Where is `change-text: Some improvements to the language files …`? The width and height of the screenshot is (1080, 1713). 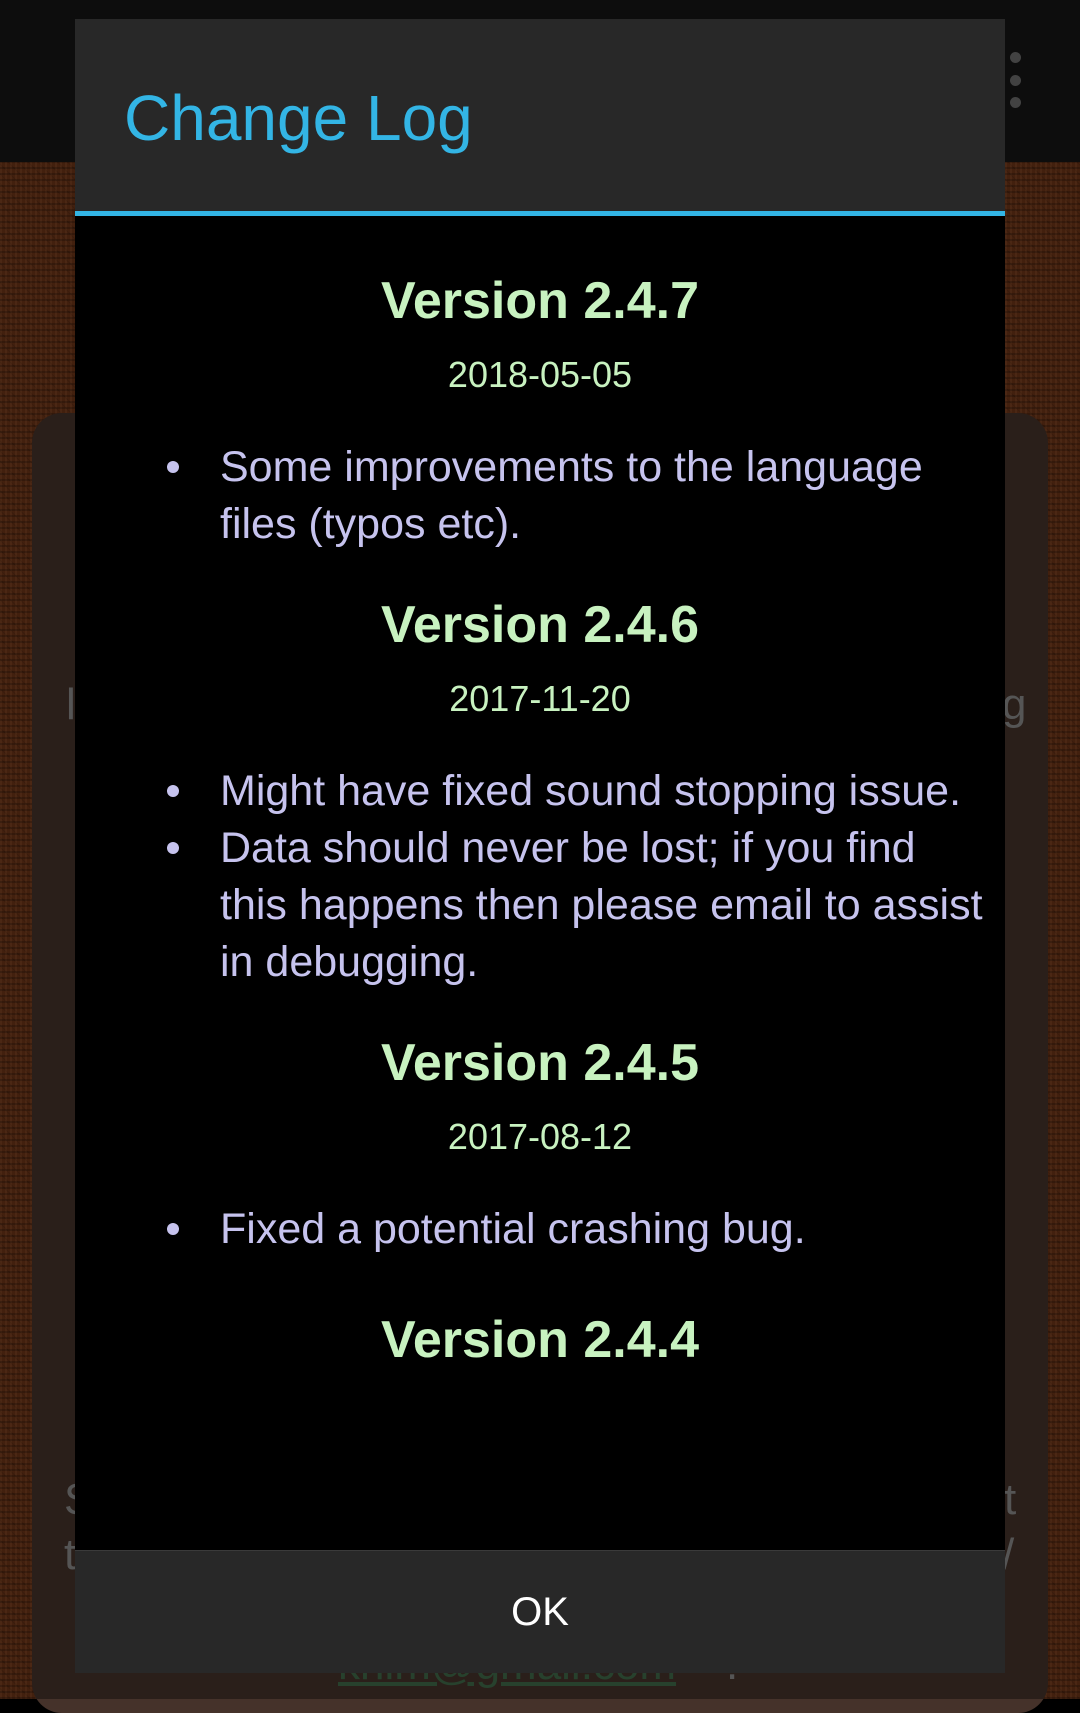
change-text: Some improvements to the language files … is located at coordinates (571, 495).